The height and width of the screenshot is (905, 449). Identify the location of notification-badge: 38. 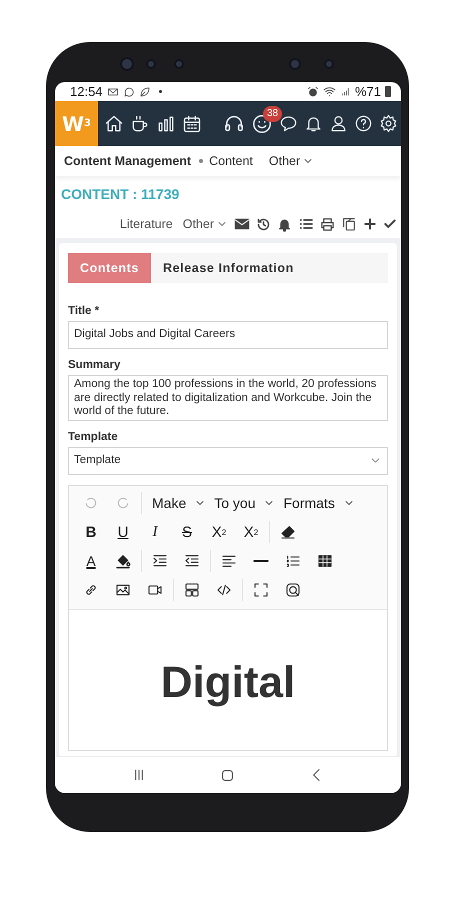
(272, 114).